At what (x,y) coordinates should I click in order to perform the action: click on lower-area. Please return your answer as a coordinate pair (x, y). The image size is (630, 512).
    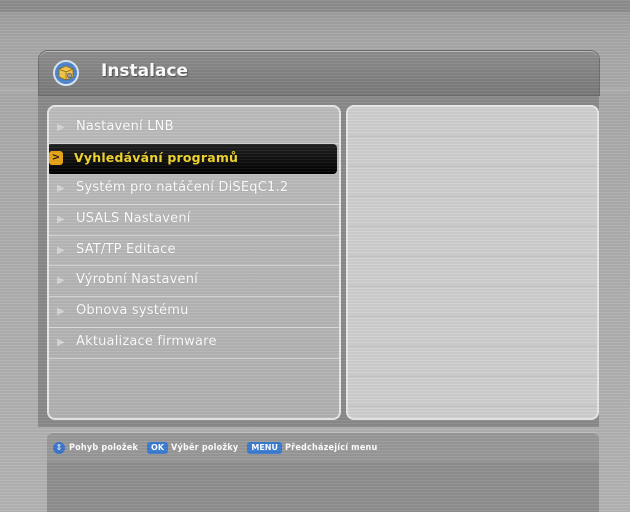
    Looking at the image, I should click on (323, 487).